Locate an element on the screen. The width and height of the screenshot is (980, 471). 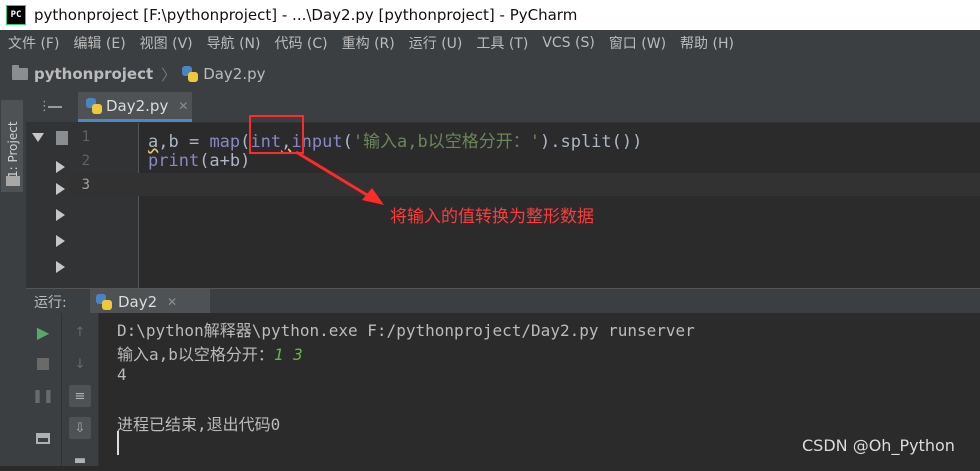
code-token: (a+b) is located at coordinates (225, 161).